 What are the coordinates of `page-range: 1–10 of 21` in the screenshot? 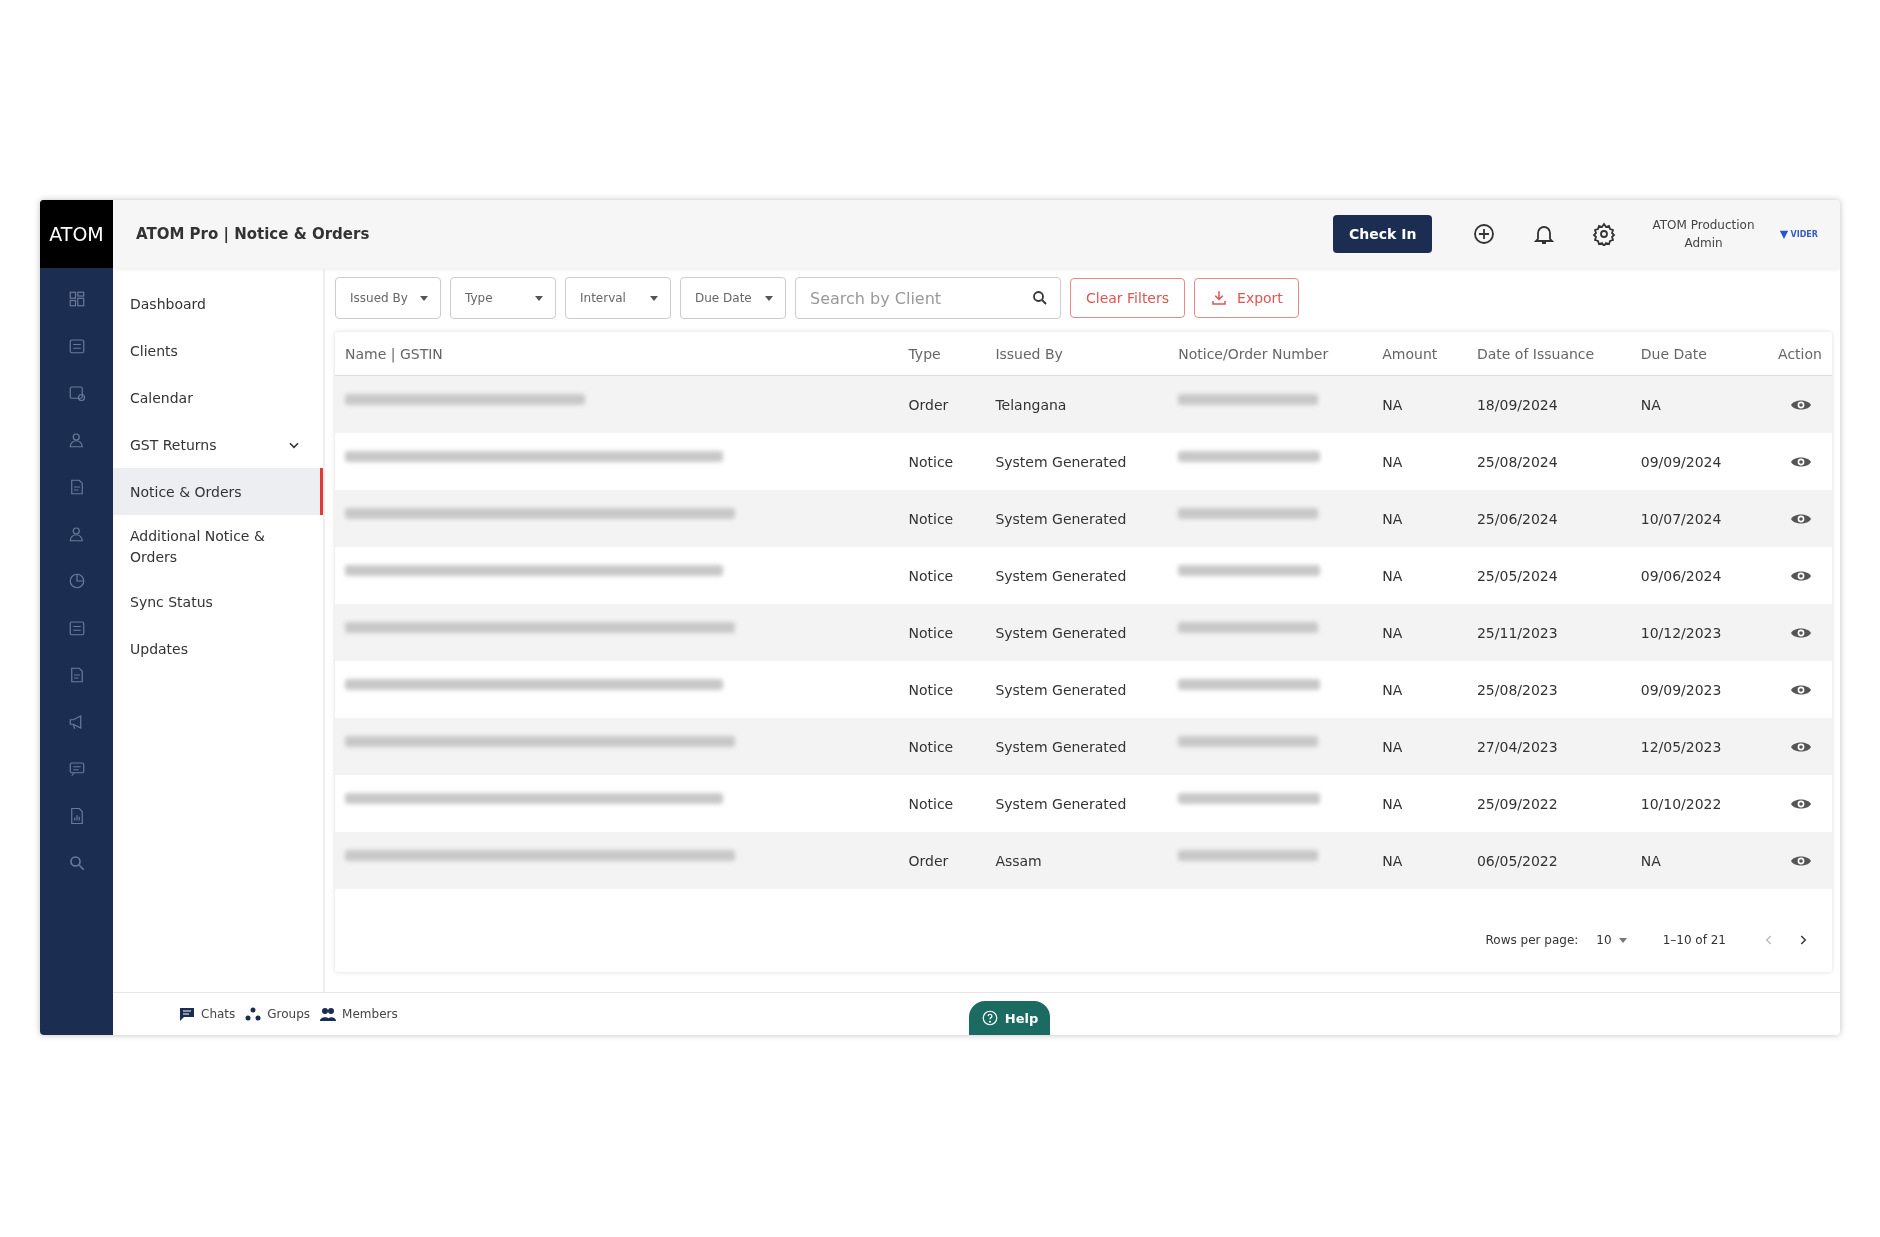 It's located at (1694, 940).